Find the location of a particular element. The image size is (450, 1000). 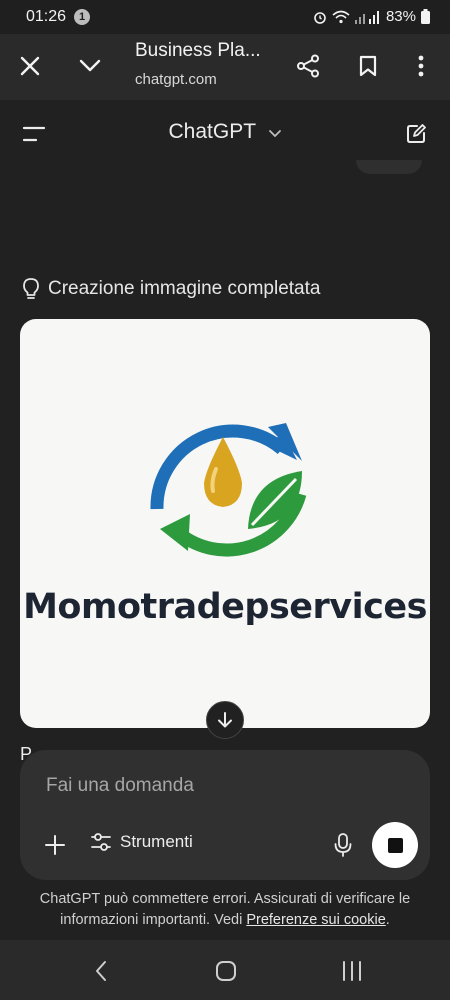

previous-message-edge is located at coordinates (389, 167).